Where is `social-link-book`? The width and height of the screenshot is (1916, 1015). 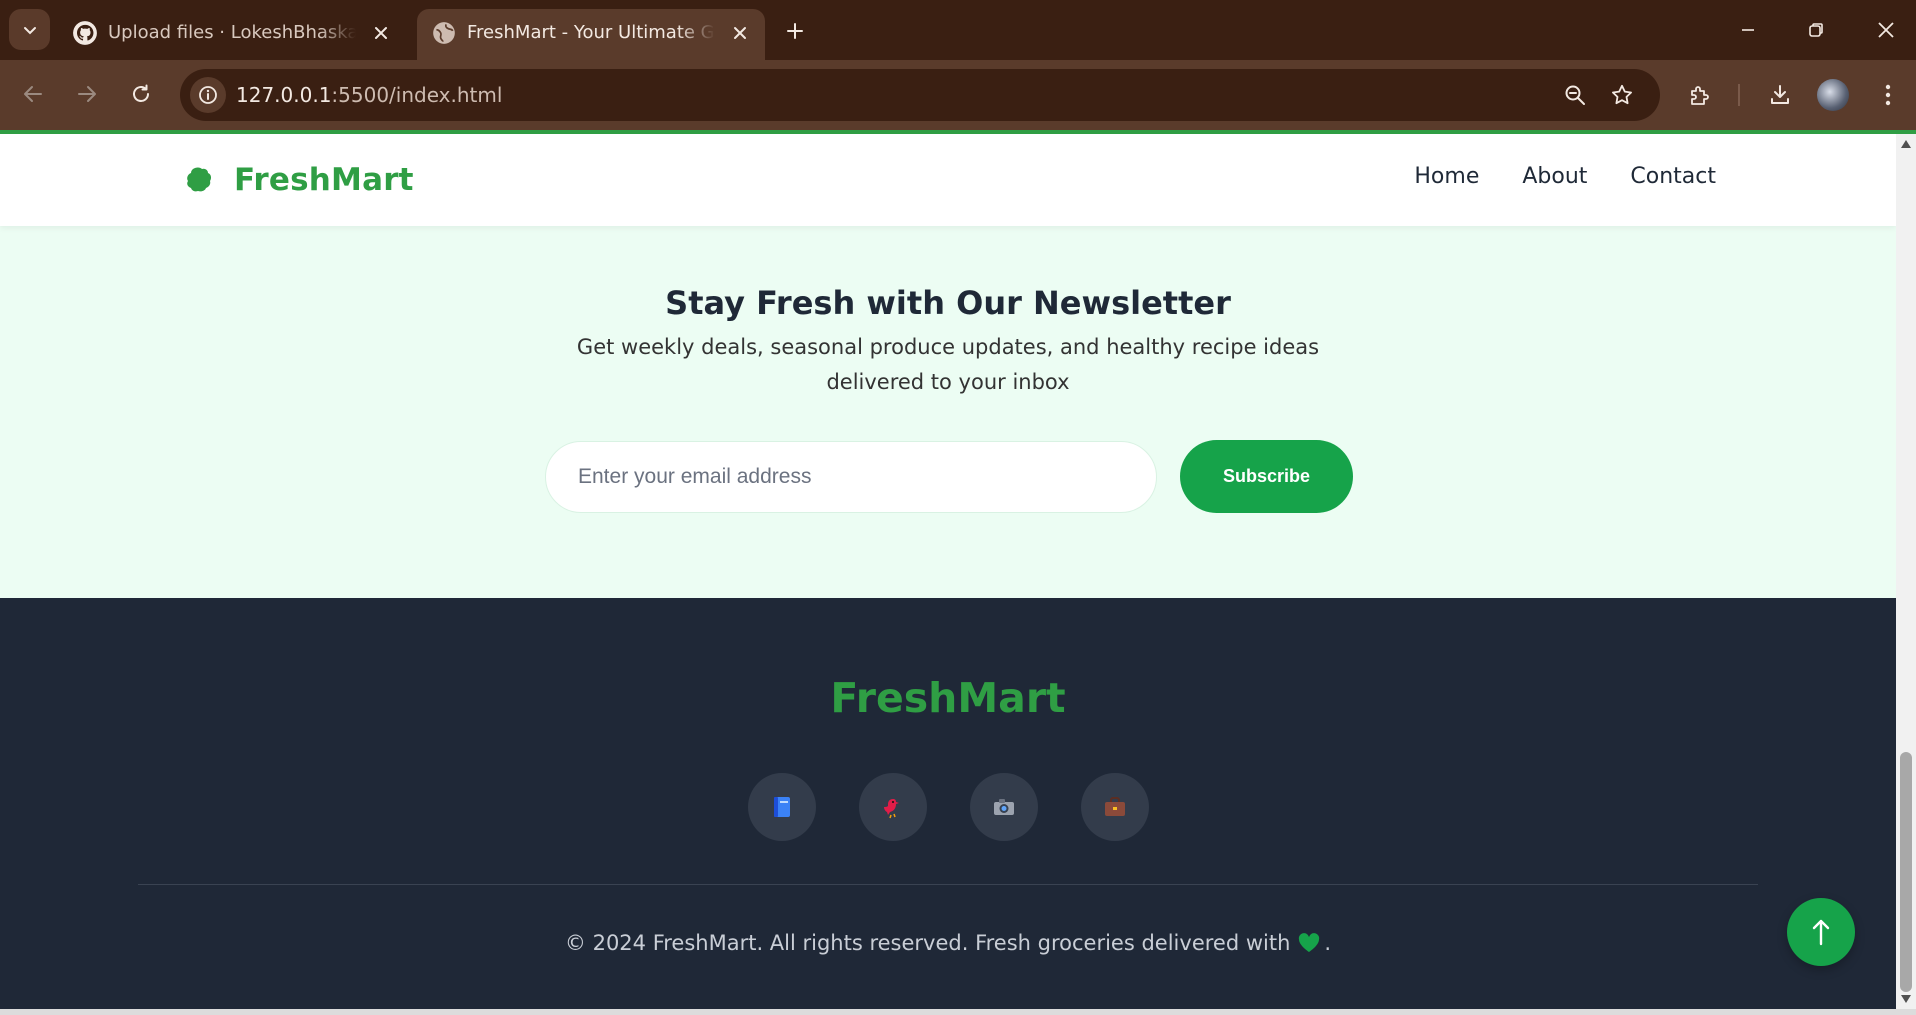 social-link-book is located at coordinates (782, 807).